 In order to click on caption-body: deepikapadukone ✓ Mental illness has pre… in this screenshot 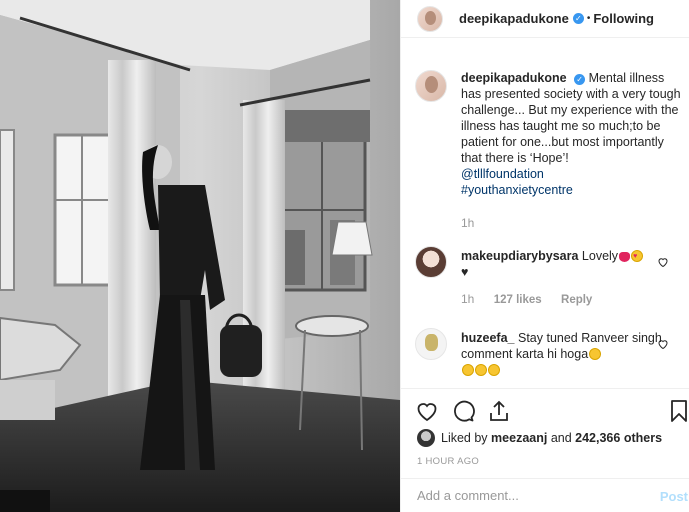, I will do `click(571, 134)`.